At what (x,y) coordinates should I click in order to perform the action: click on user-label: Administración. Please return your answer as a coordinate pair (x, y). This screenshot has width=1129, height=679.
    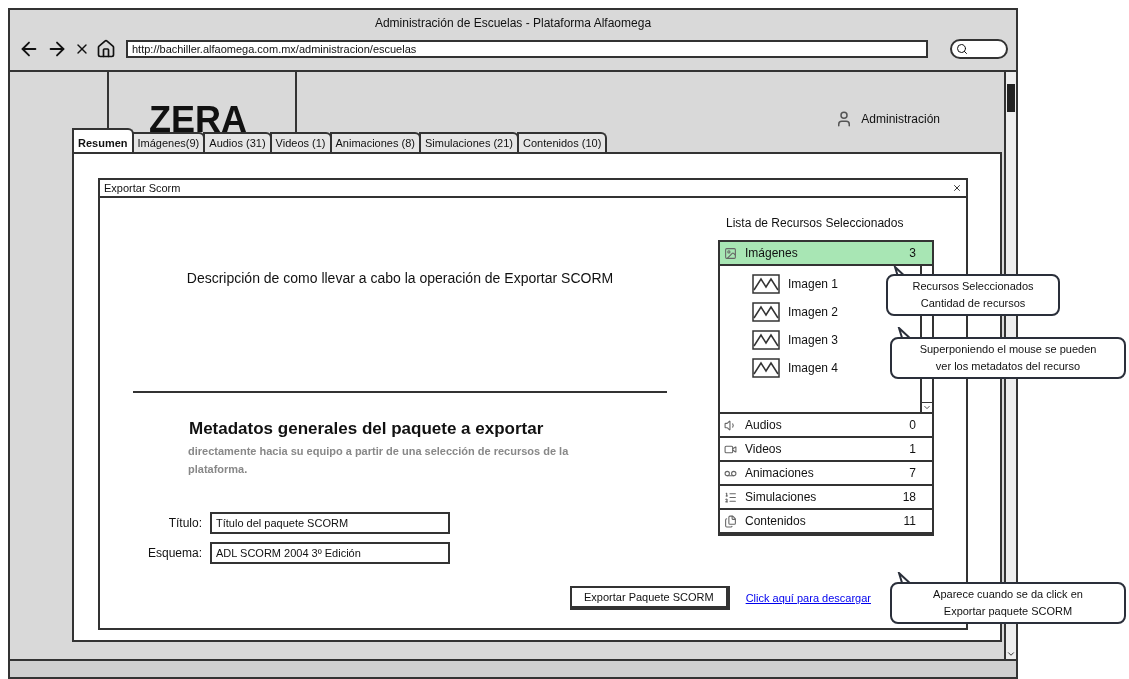
    Looking at the image, I should click on (900, 119).